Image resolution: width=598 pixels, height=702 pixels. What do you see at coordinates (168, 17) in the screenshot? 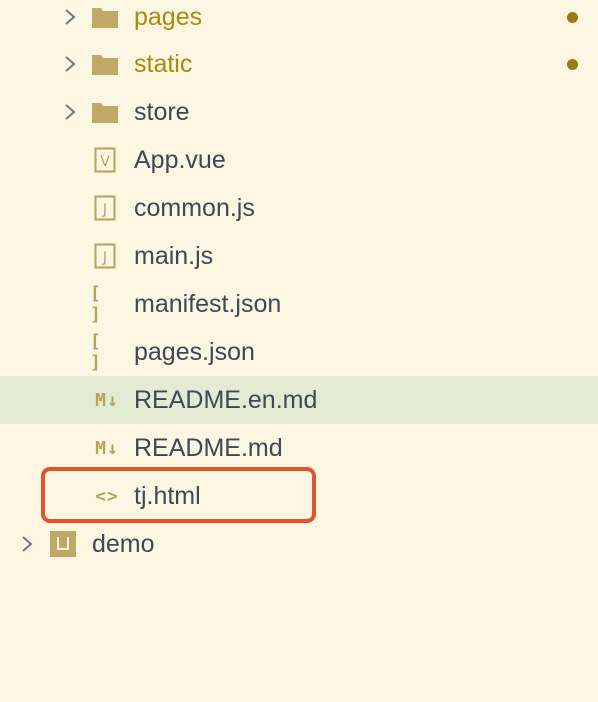
I see `tree-item-label: pages` at bounding box center [168, 17].